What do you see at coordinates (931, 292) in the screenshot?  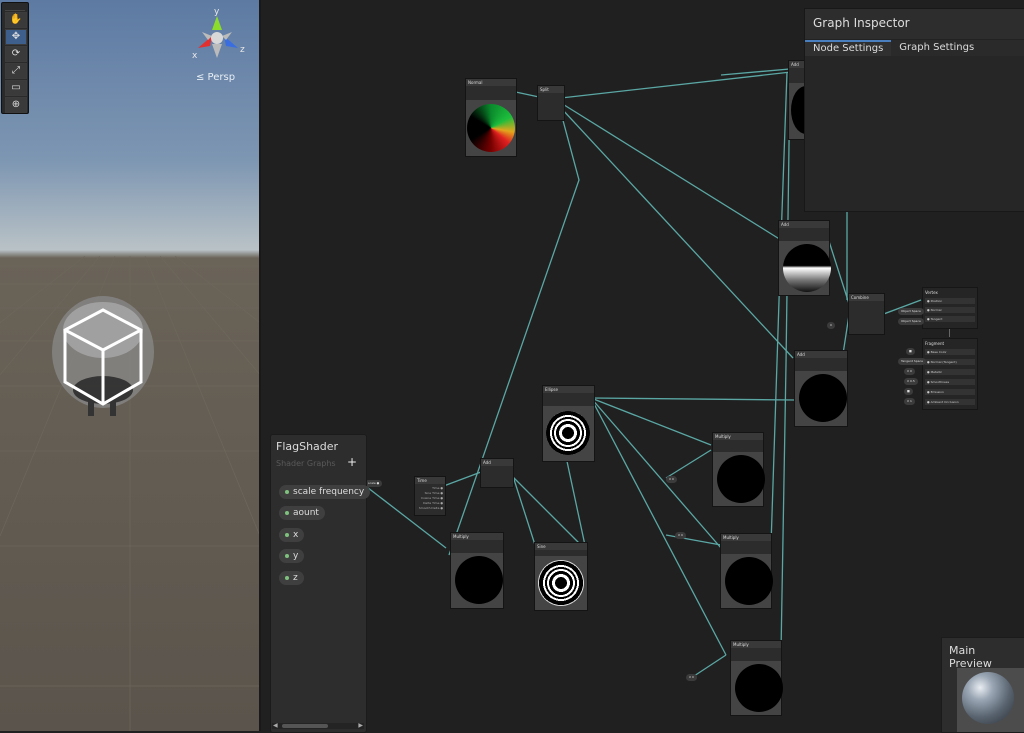 I see `vertex-context-title: Vertex` at bounding box center [931, 292].